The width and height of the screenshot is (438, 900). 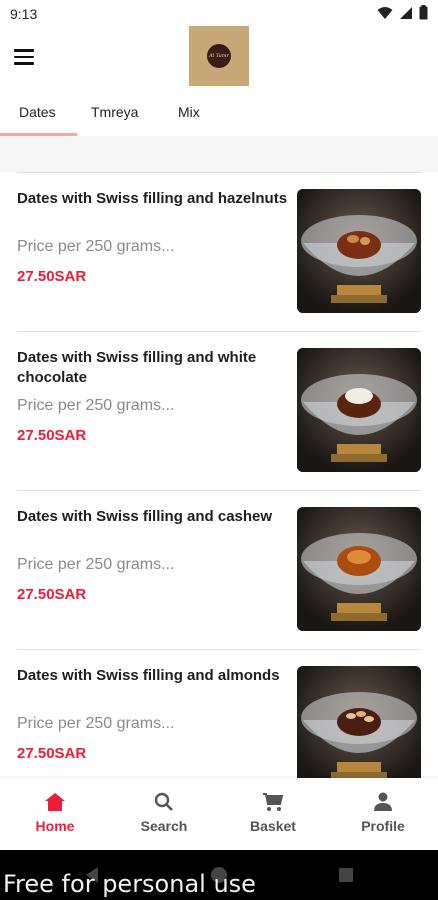 I want to click on battery-icon, so click(x=423, y=12).